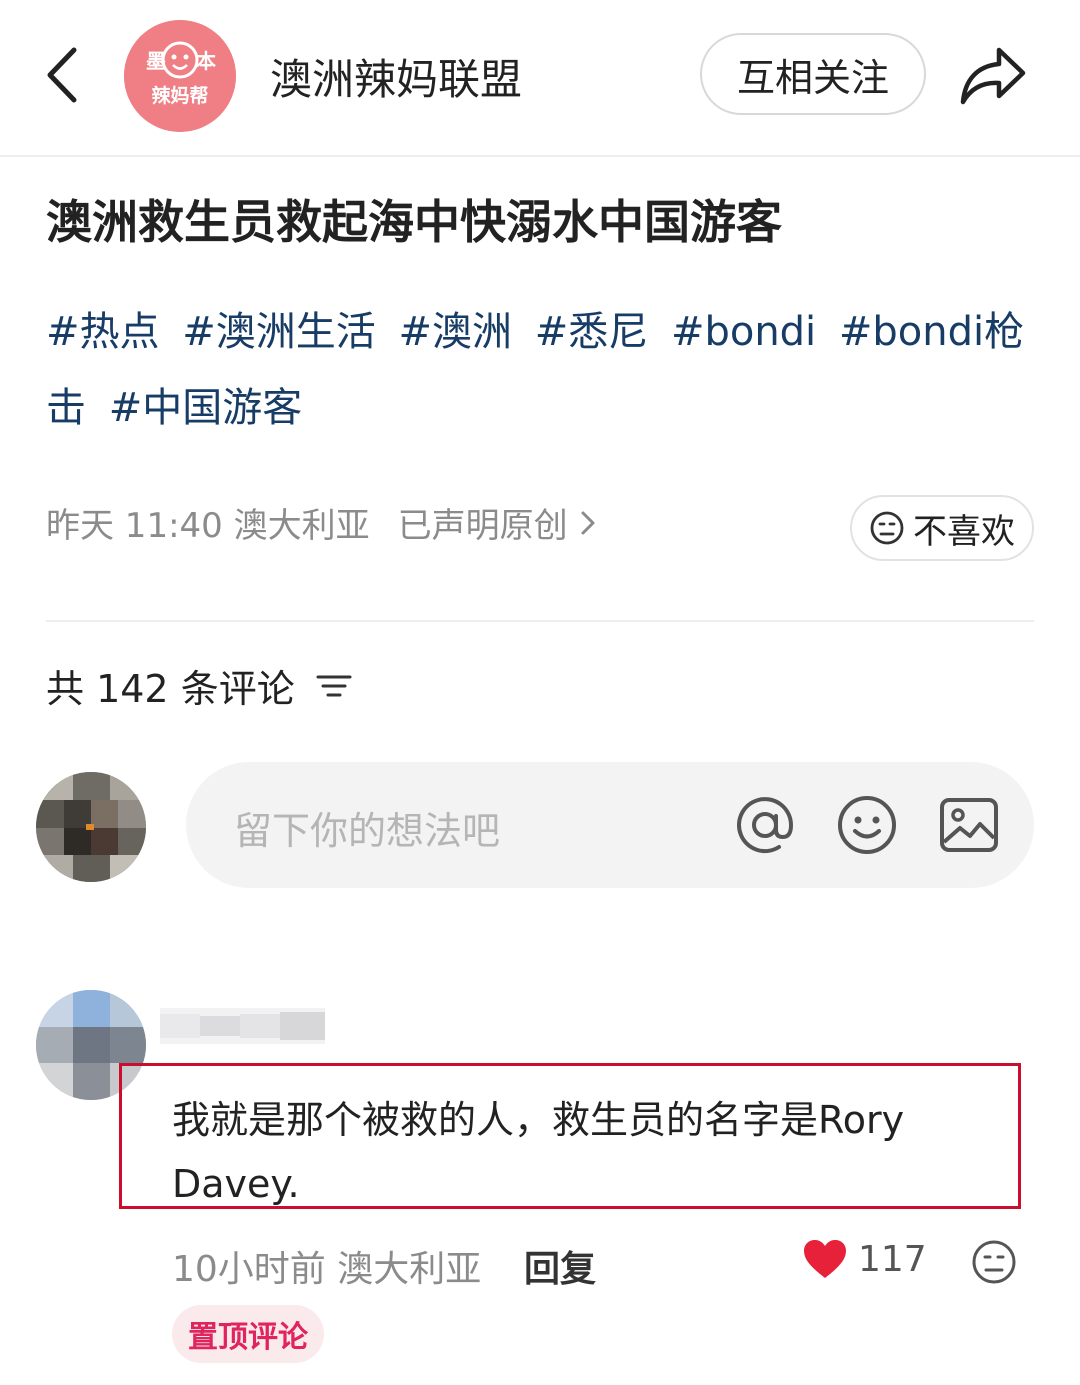  I want to click on svg-text: 辣妈帮, so click(179, 95).